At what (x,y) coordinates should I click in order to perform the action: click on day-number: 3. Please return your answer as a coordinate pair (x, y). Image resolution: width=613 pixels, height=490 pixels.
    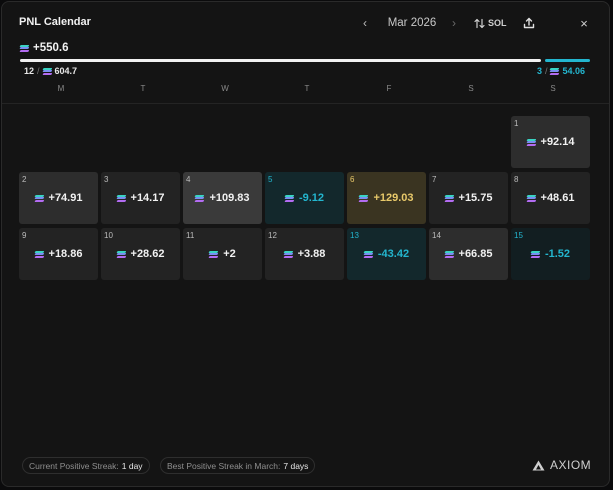
    Looking at the image, I should click on (106, 179).